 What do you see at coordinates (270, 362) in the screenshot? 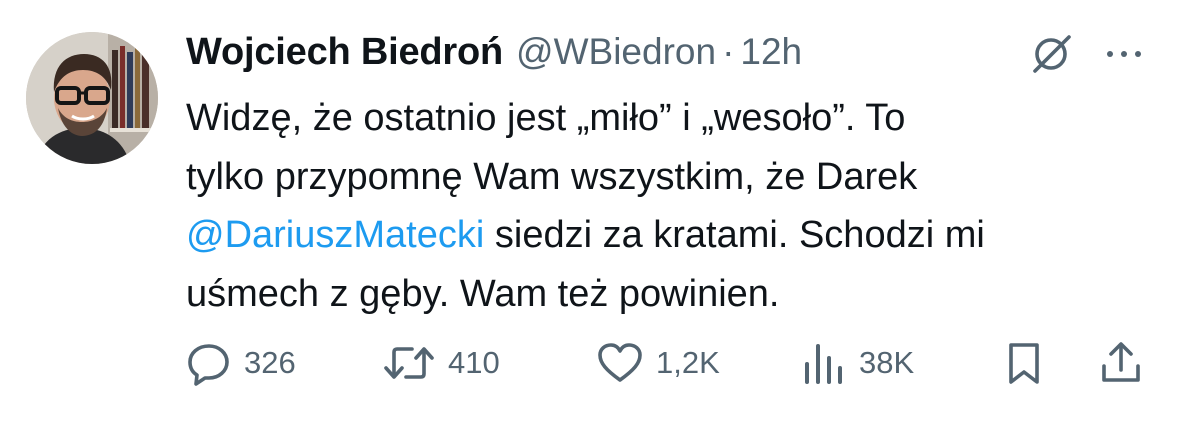
I see `reply-count: 326` at bounding box center [270, 362].